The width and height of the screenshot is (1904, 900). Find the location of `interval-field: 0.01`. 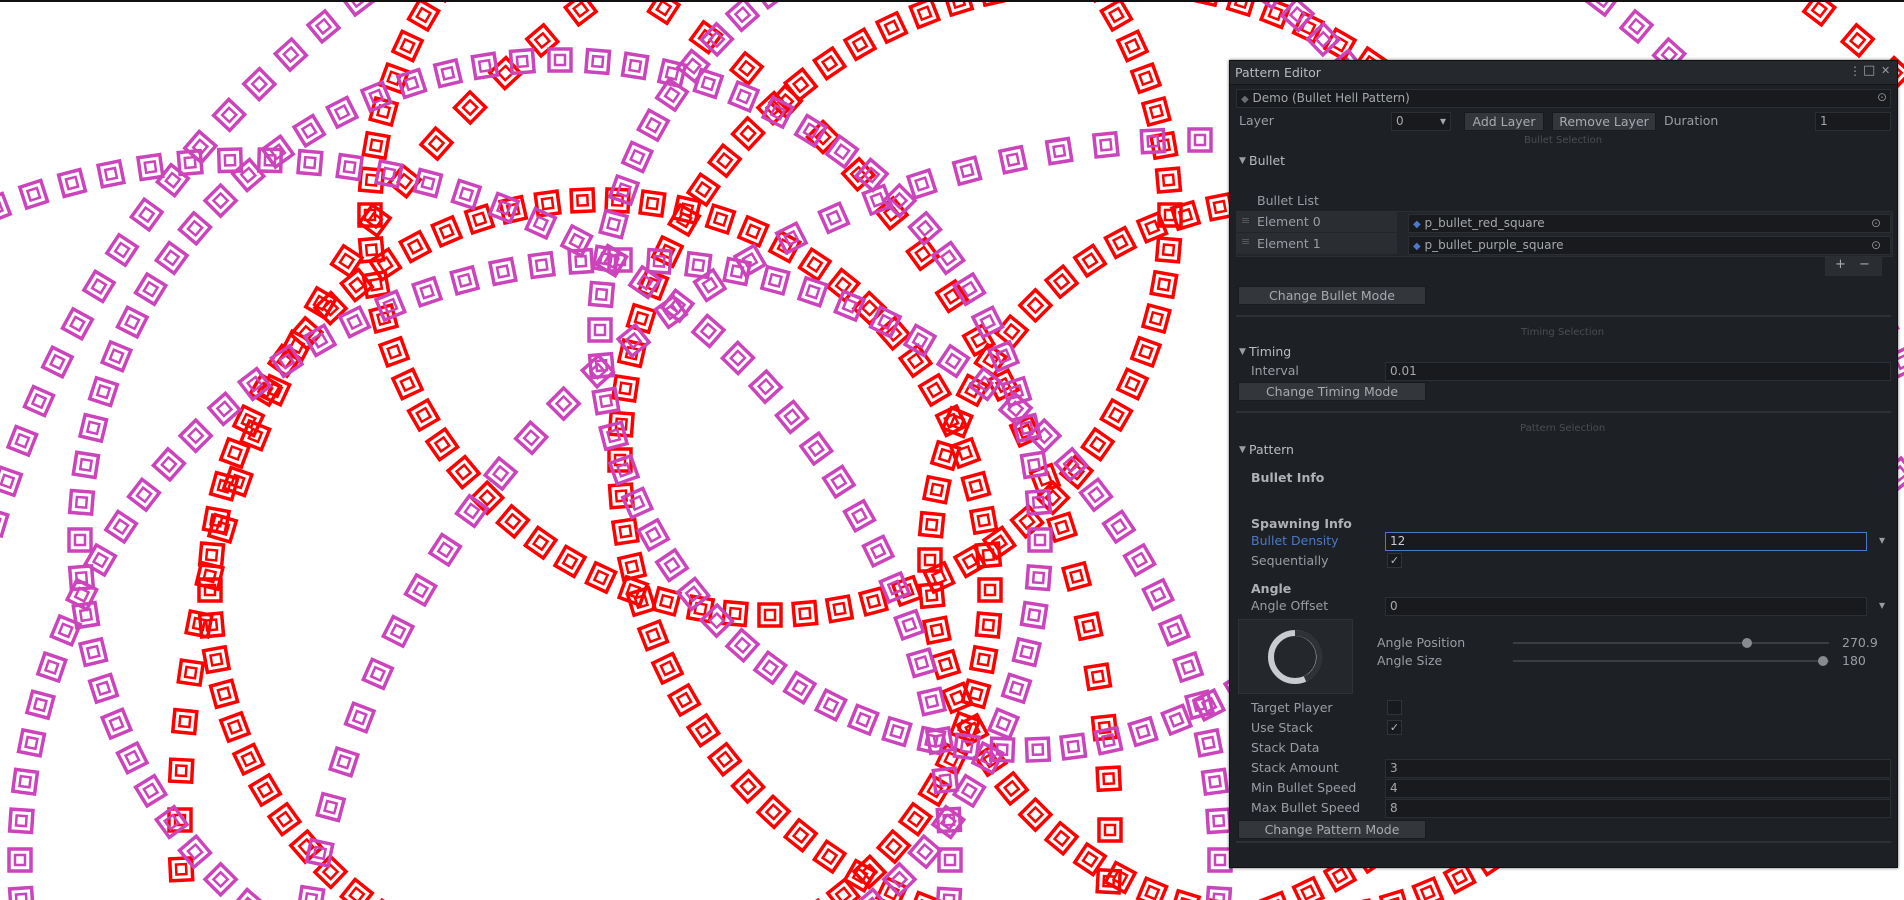

interval-field: 0.01 is located at coordinates (1638, 371).